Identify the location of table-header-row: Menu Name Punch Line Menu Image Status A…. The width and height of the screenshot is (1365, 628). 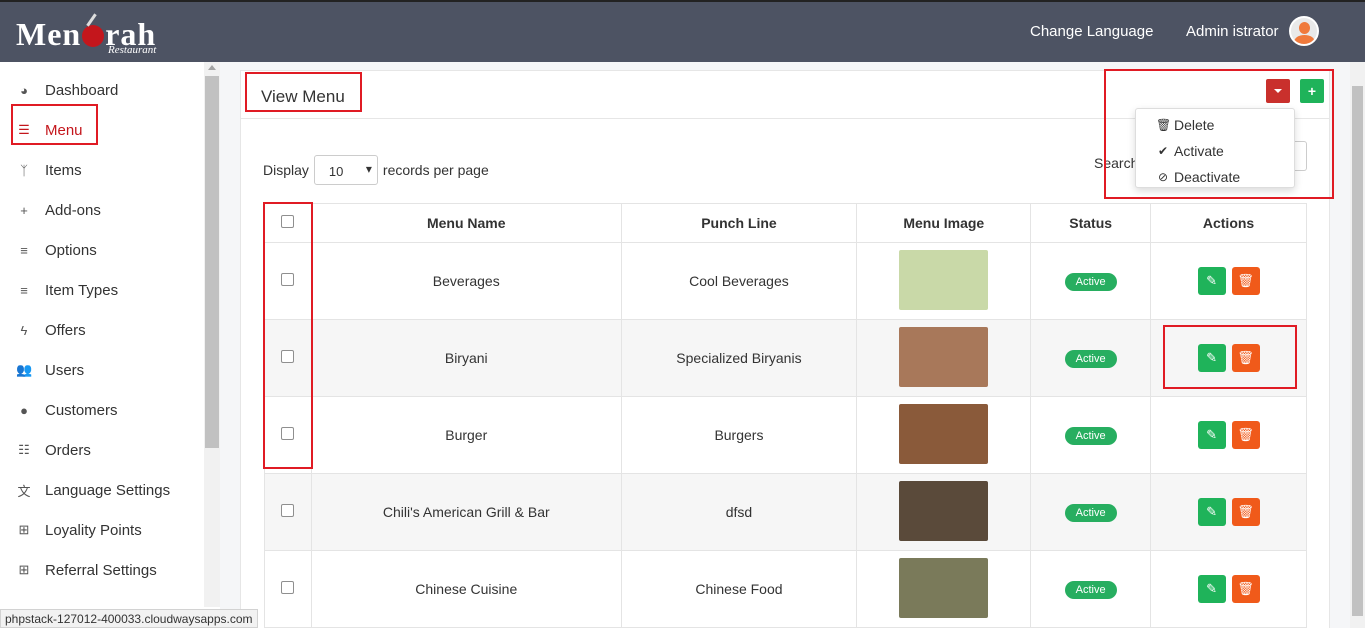
(785, 223).